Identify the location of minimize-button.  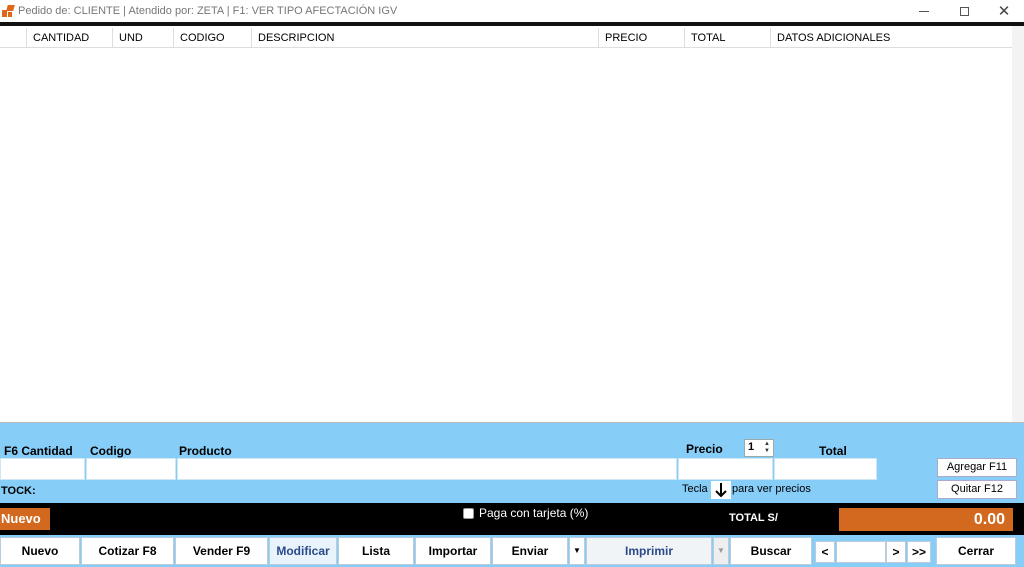
(924, 11).